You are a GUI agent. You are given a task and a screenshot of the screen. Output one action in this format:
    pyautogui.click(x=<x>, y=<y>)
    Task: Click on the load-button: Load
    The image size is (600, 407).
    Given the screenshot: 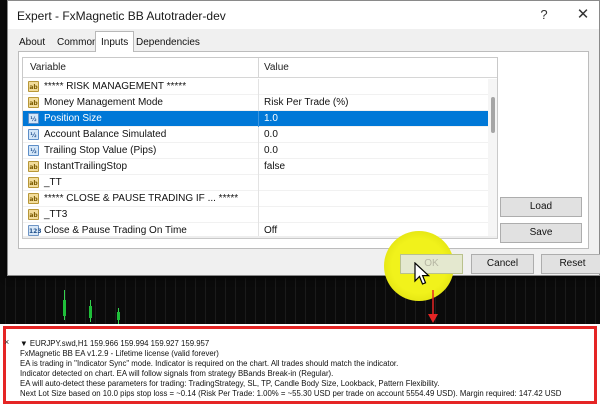 What is the action you would take?
    pyautogui.click(x=541, y=207)
    